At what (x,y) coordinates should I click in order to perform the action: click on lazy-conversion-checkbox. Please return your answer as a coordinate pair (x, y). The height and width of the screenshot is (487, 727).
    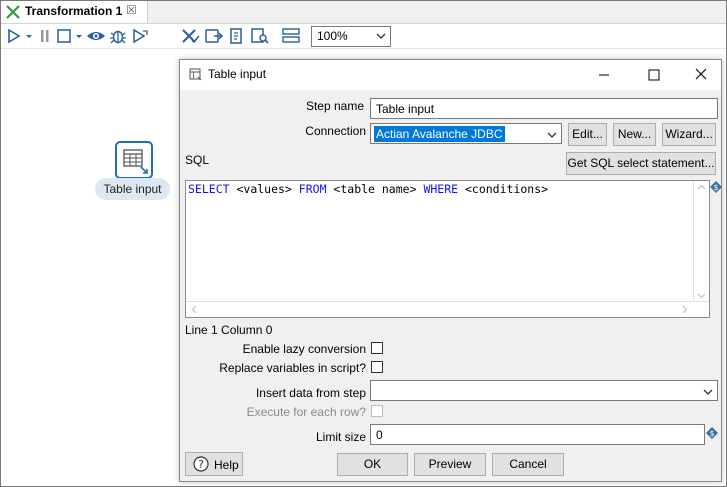
    Looking at the image, I should click on (377, 348).